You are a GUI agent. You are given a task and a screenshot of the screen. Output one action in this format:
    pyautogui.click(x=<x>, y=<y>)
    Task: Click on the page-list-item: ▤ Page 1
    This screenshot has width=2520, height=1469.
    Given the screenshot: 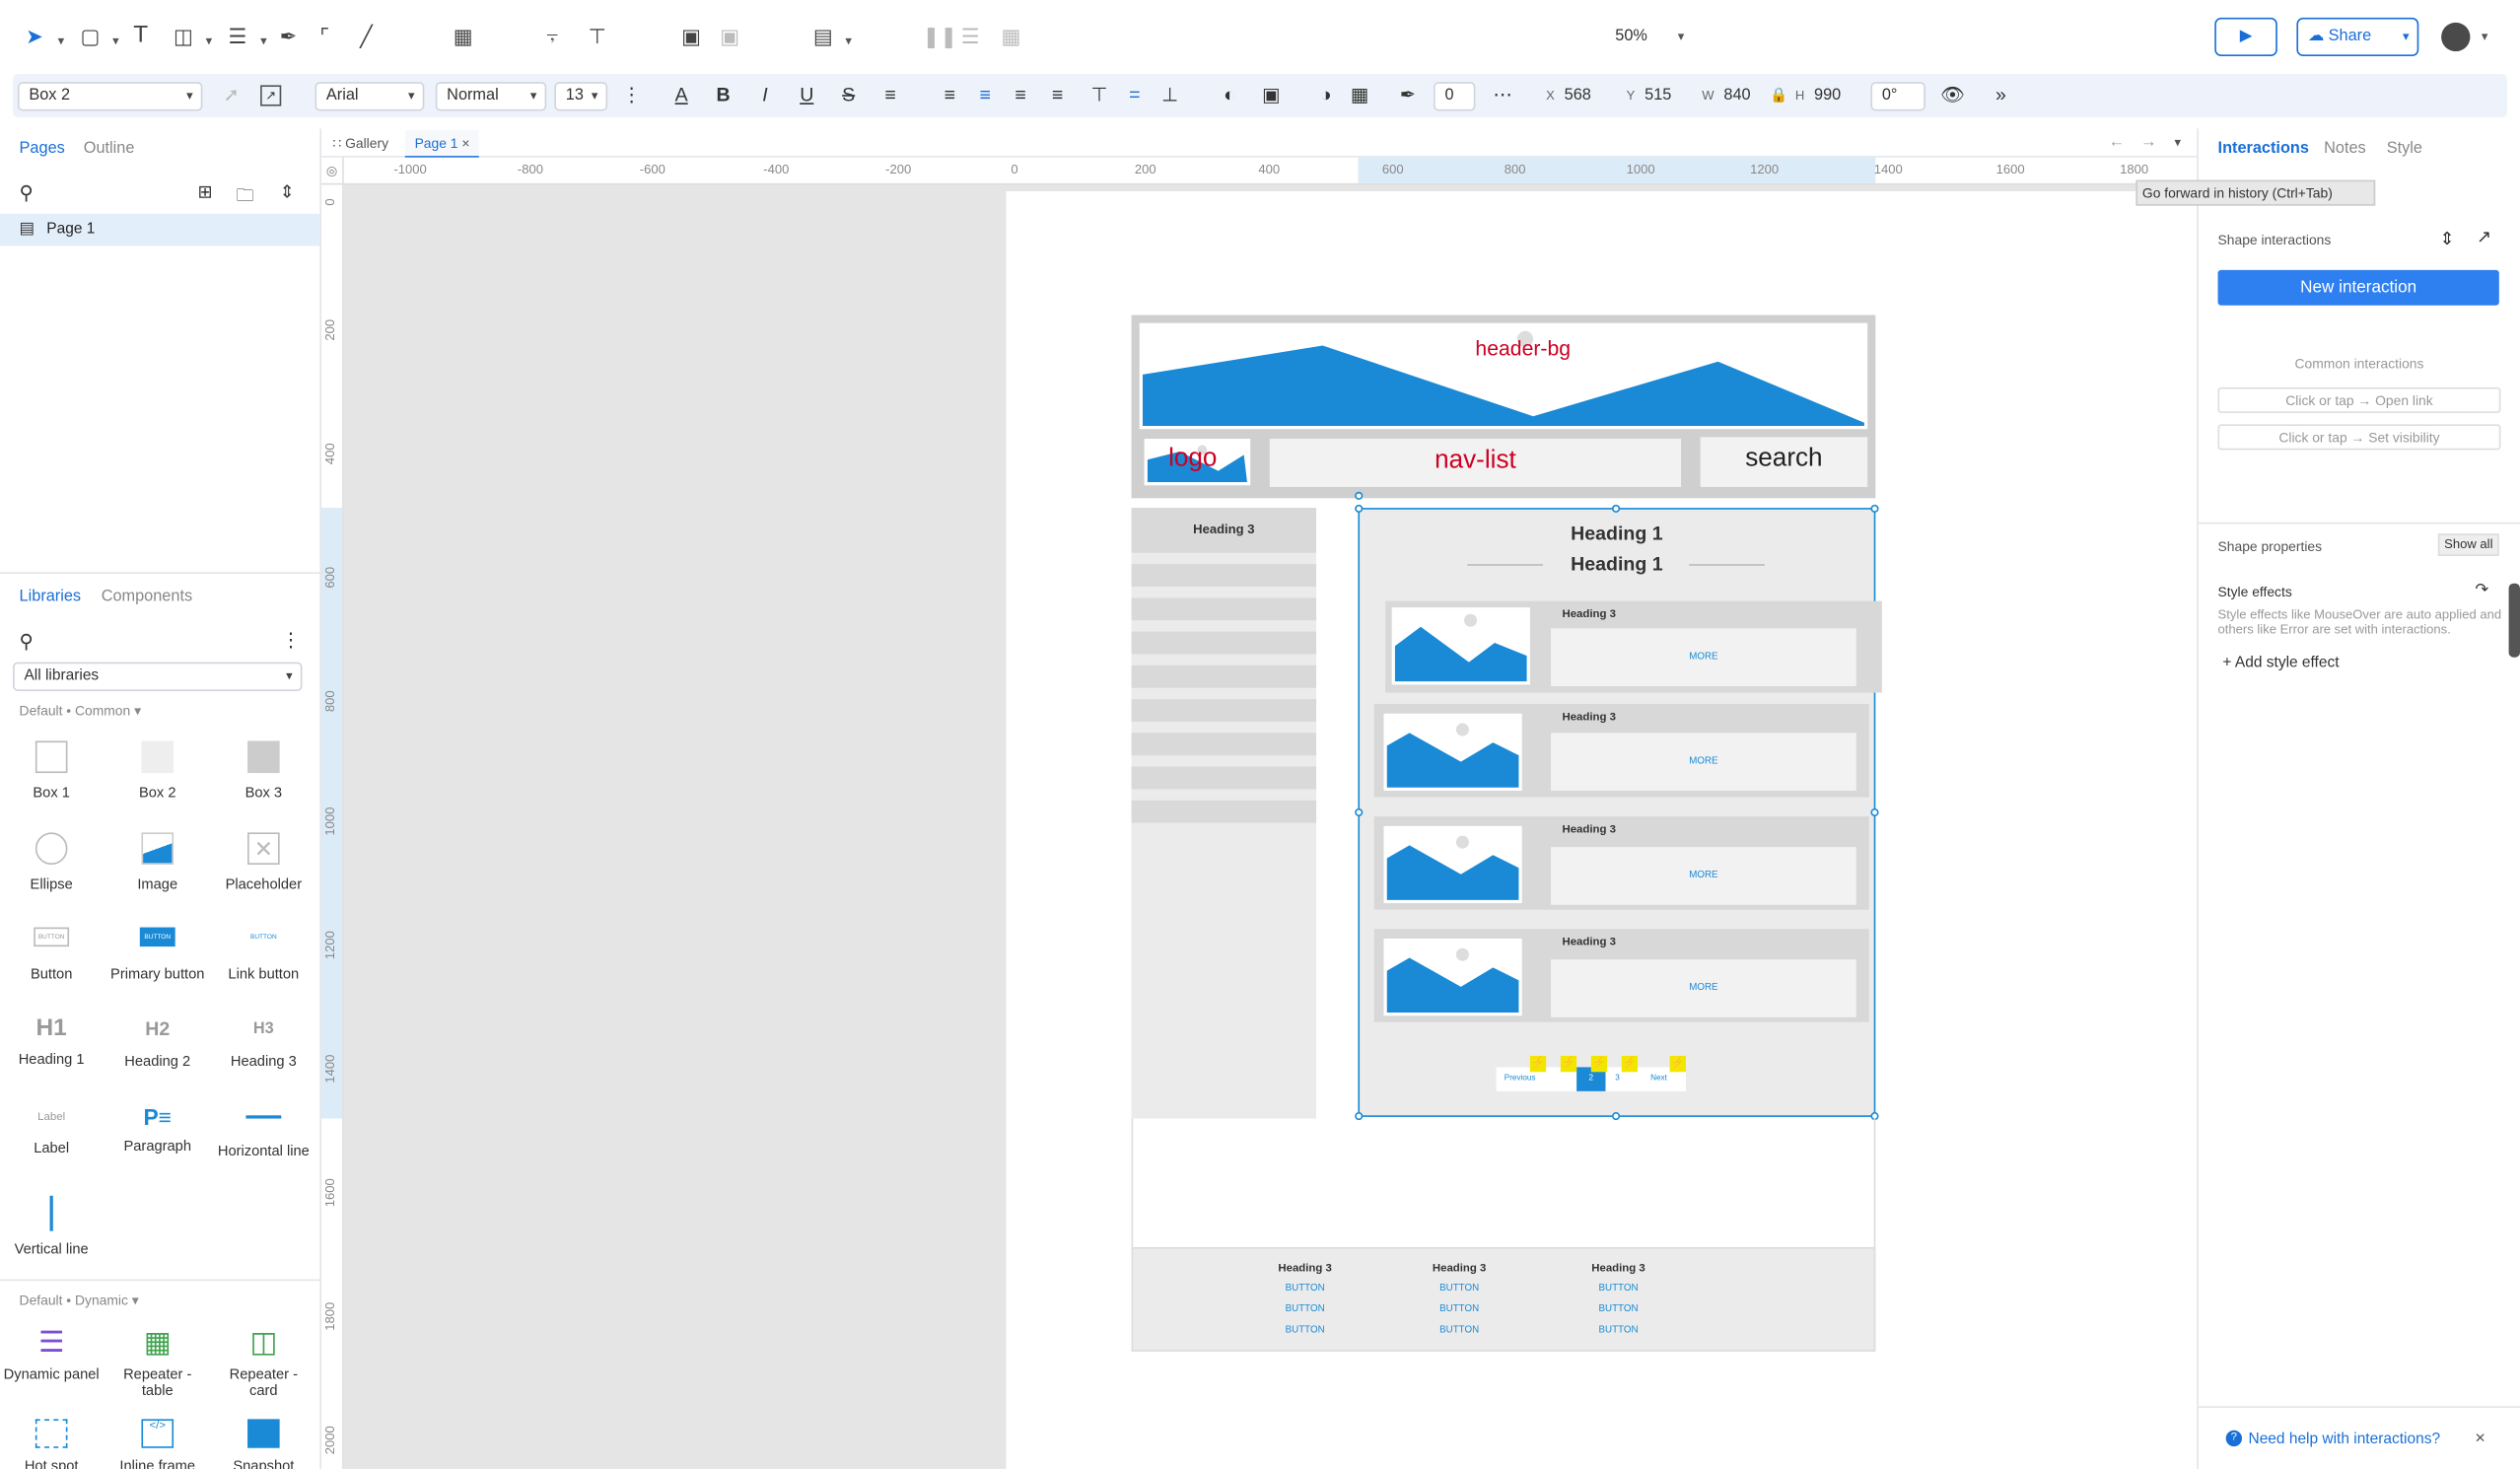 What is the action you would take?
    pyautogui.click(x=160, y=229)
    